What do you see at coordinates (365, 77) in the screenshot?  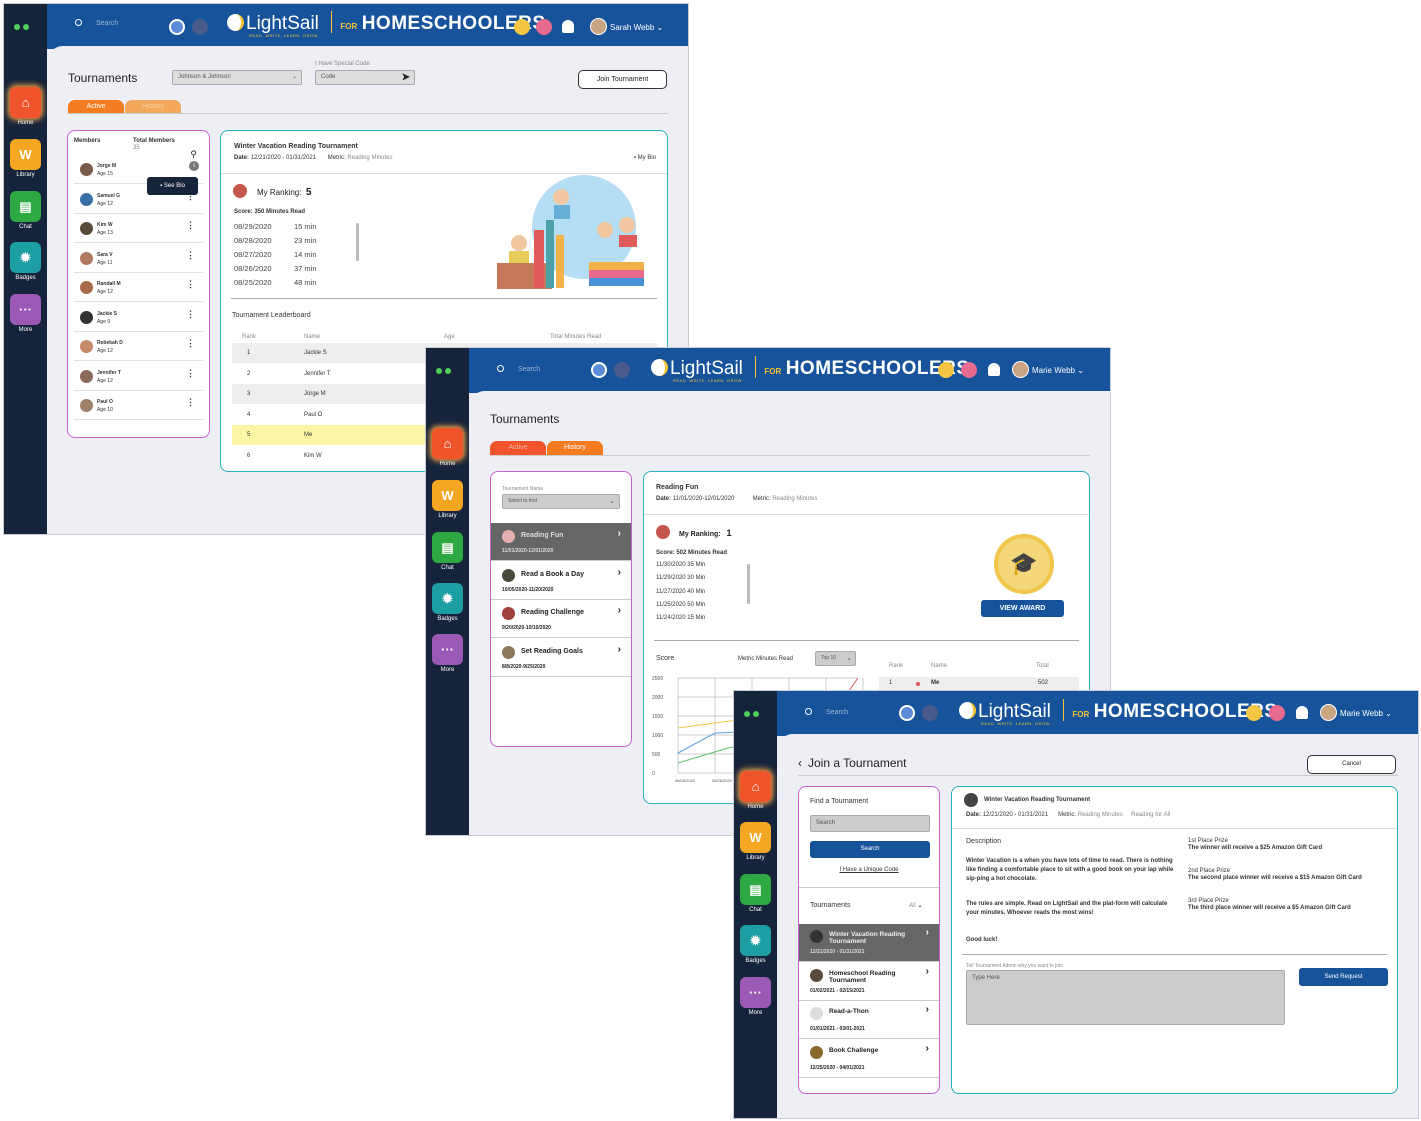 I see `code-input: Code ➤` at bounding box center [365, 77].